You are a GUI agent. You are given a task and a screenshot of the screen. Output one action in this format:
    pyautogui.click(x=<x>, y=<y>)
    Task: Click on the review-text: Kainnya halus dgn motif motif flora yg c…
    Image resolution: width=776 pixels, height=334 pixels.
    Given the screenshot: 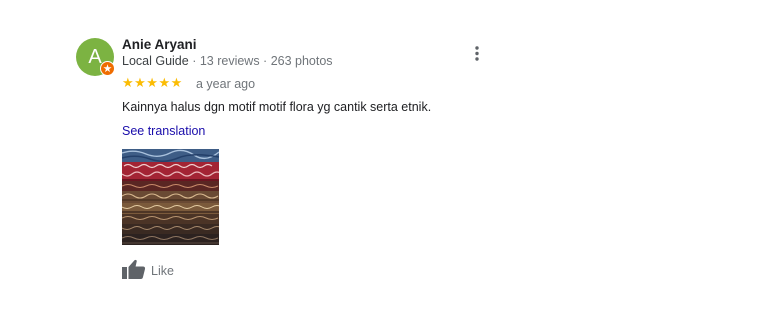 What is the action you would take?
    pyautogui.click(x=277, y=107)
    